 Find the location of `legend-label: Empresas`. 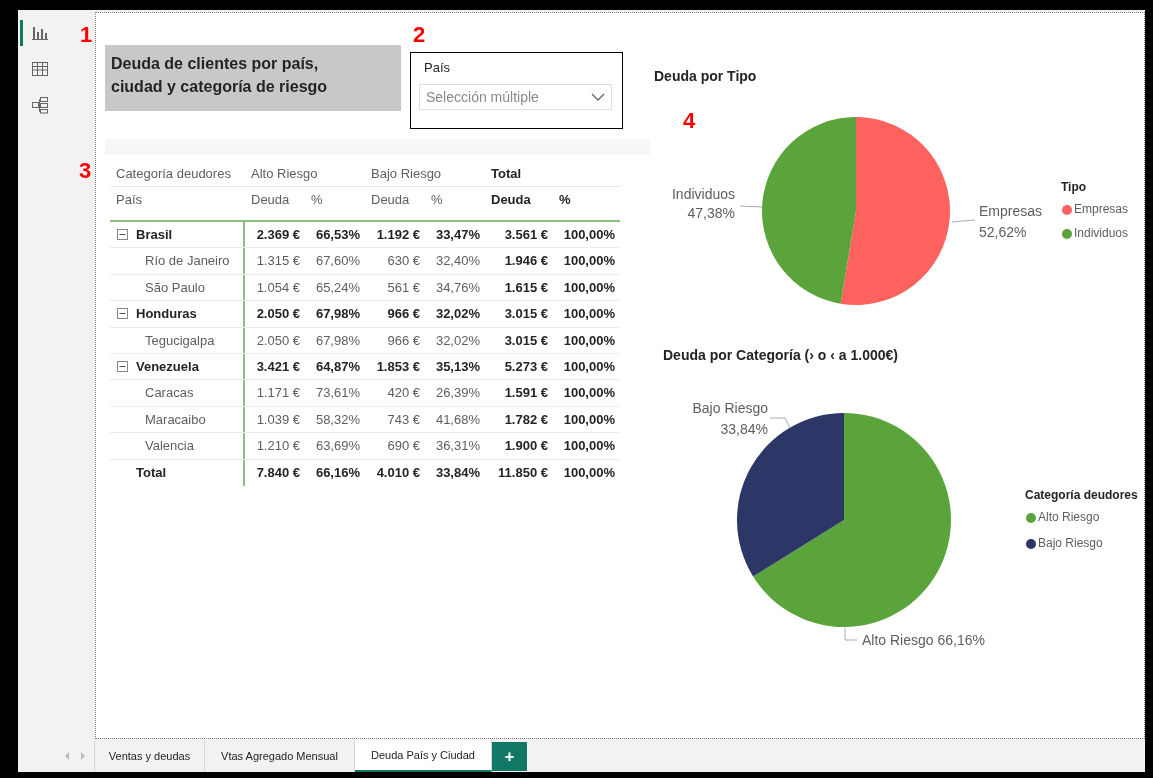

legend-label: Empresas is located at coordinates (1101, 209).